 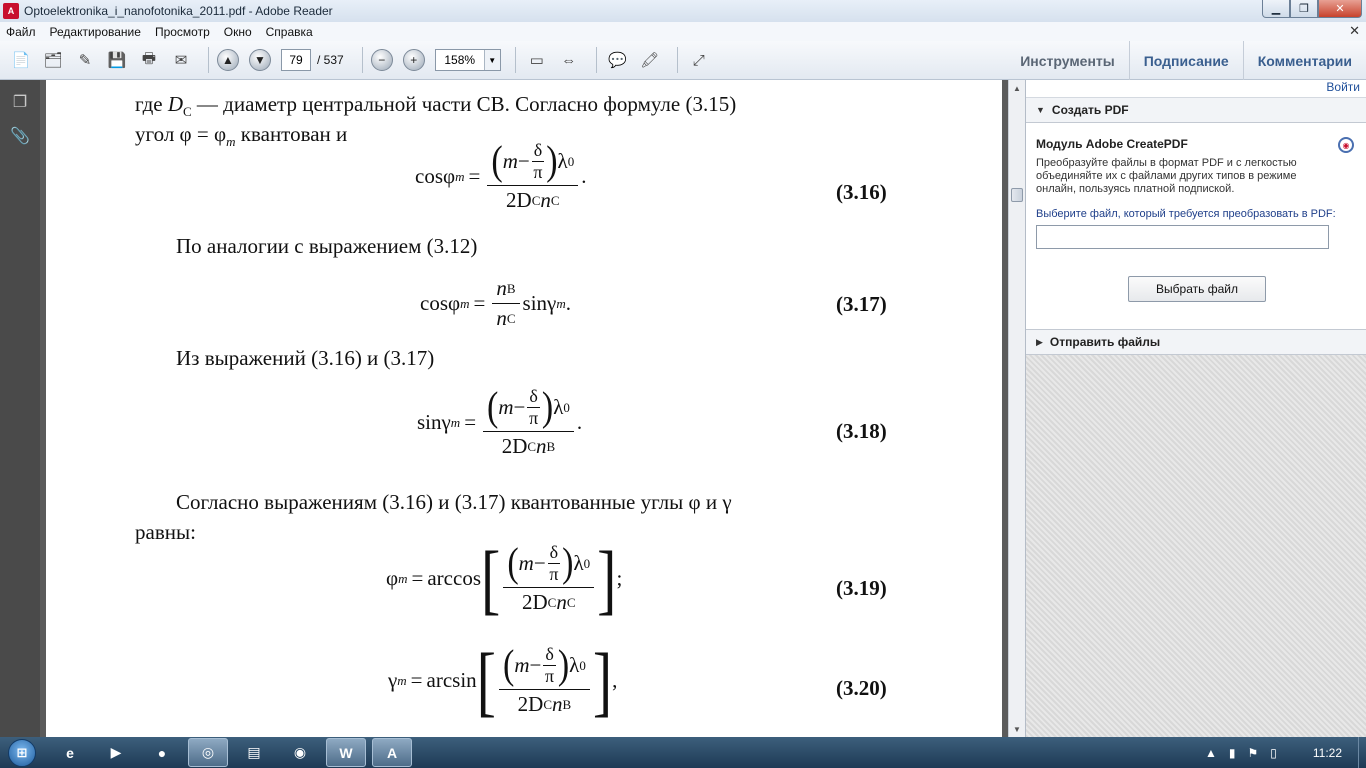 I want to click on save-icon: 💾, so click(x=117, y=60).